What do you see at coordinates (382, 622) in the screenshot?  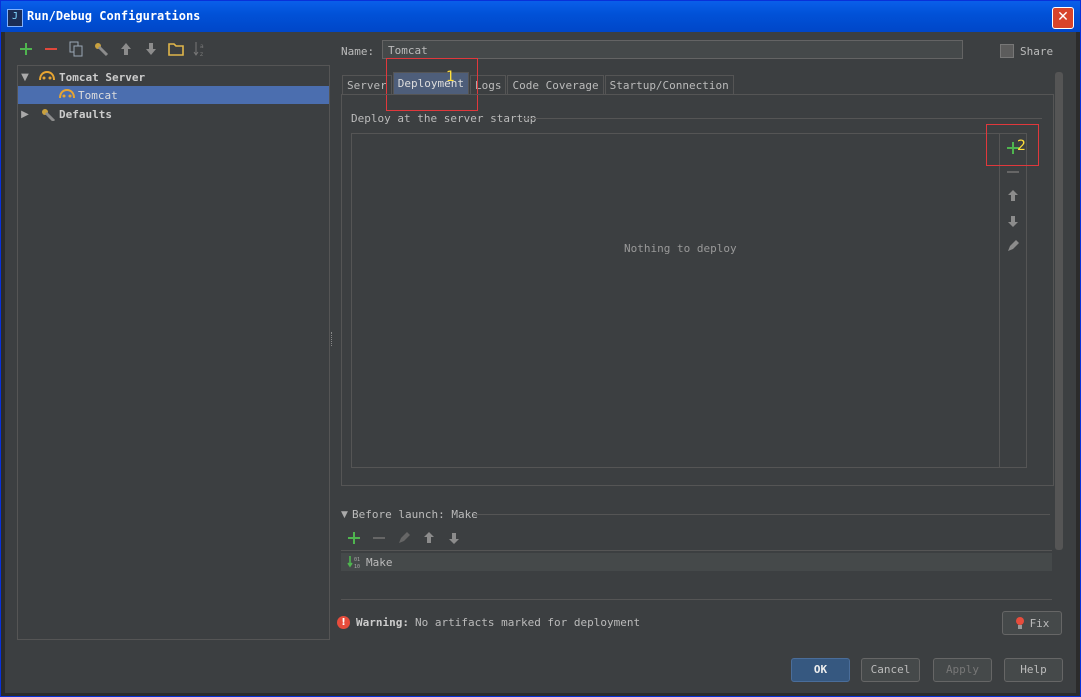 I see `warning-title: Warning:` at bounding box center [382, 622].